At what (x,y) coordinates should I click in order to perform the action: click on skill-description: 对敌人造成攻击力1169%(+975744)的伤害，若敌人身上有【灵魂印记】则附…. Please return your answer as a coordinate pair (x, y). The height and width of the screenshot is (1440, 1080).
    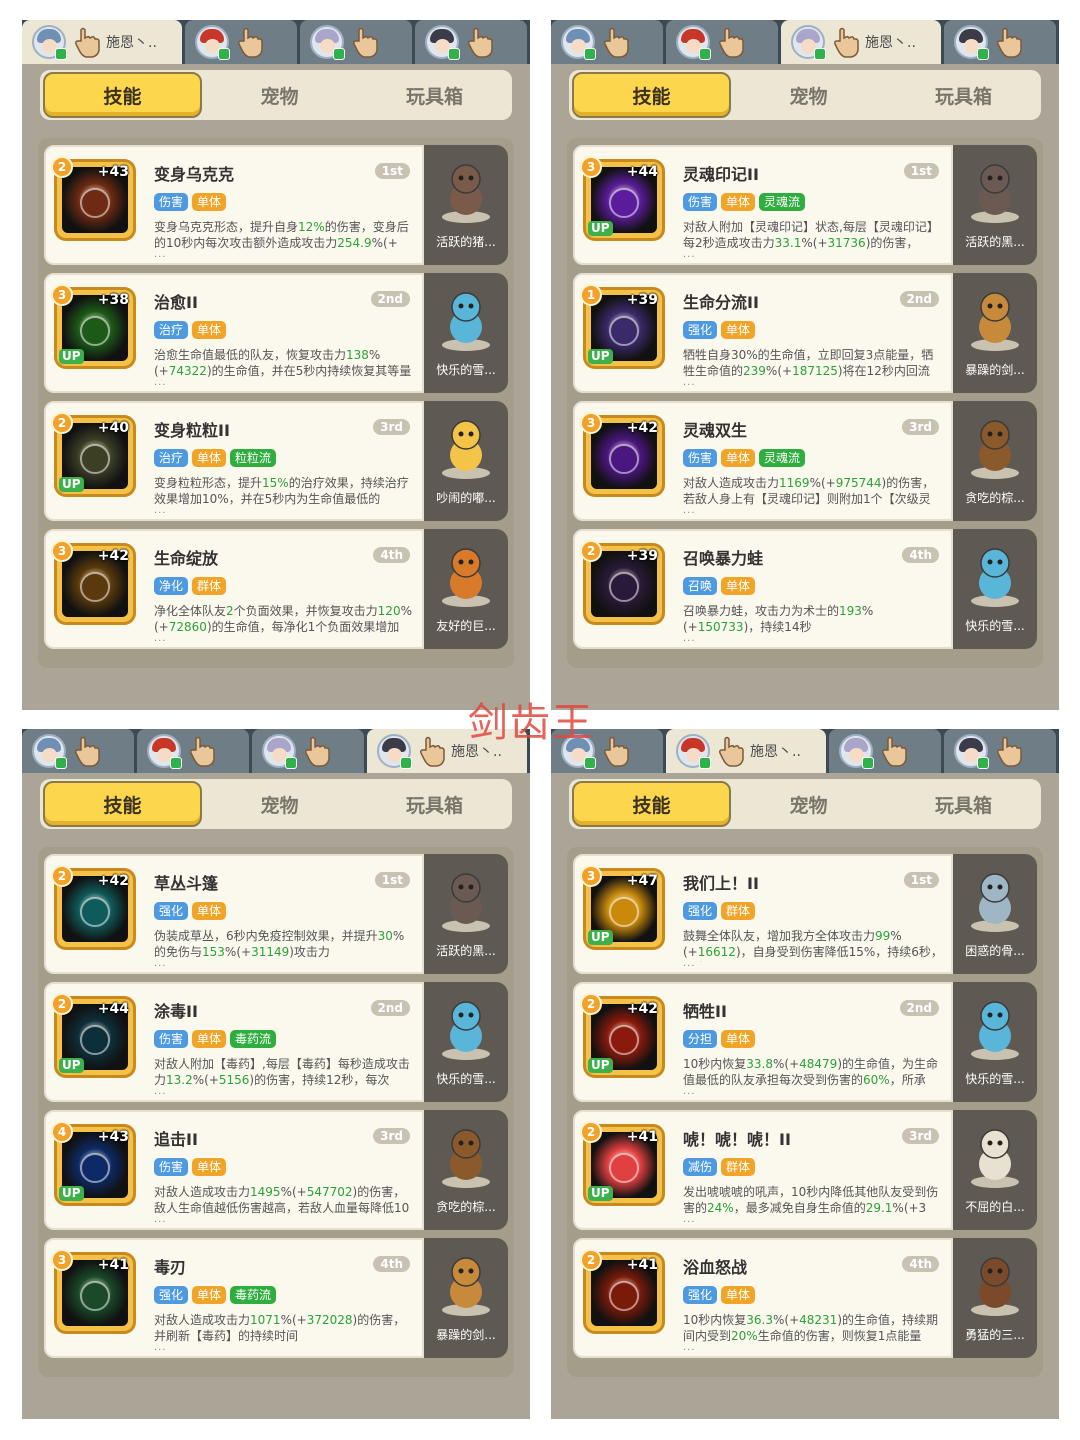
    Looking at the image, I should click on (809, 491).